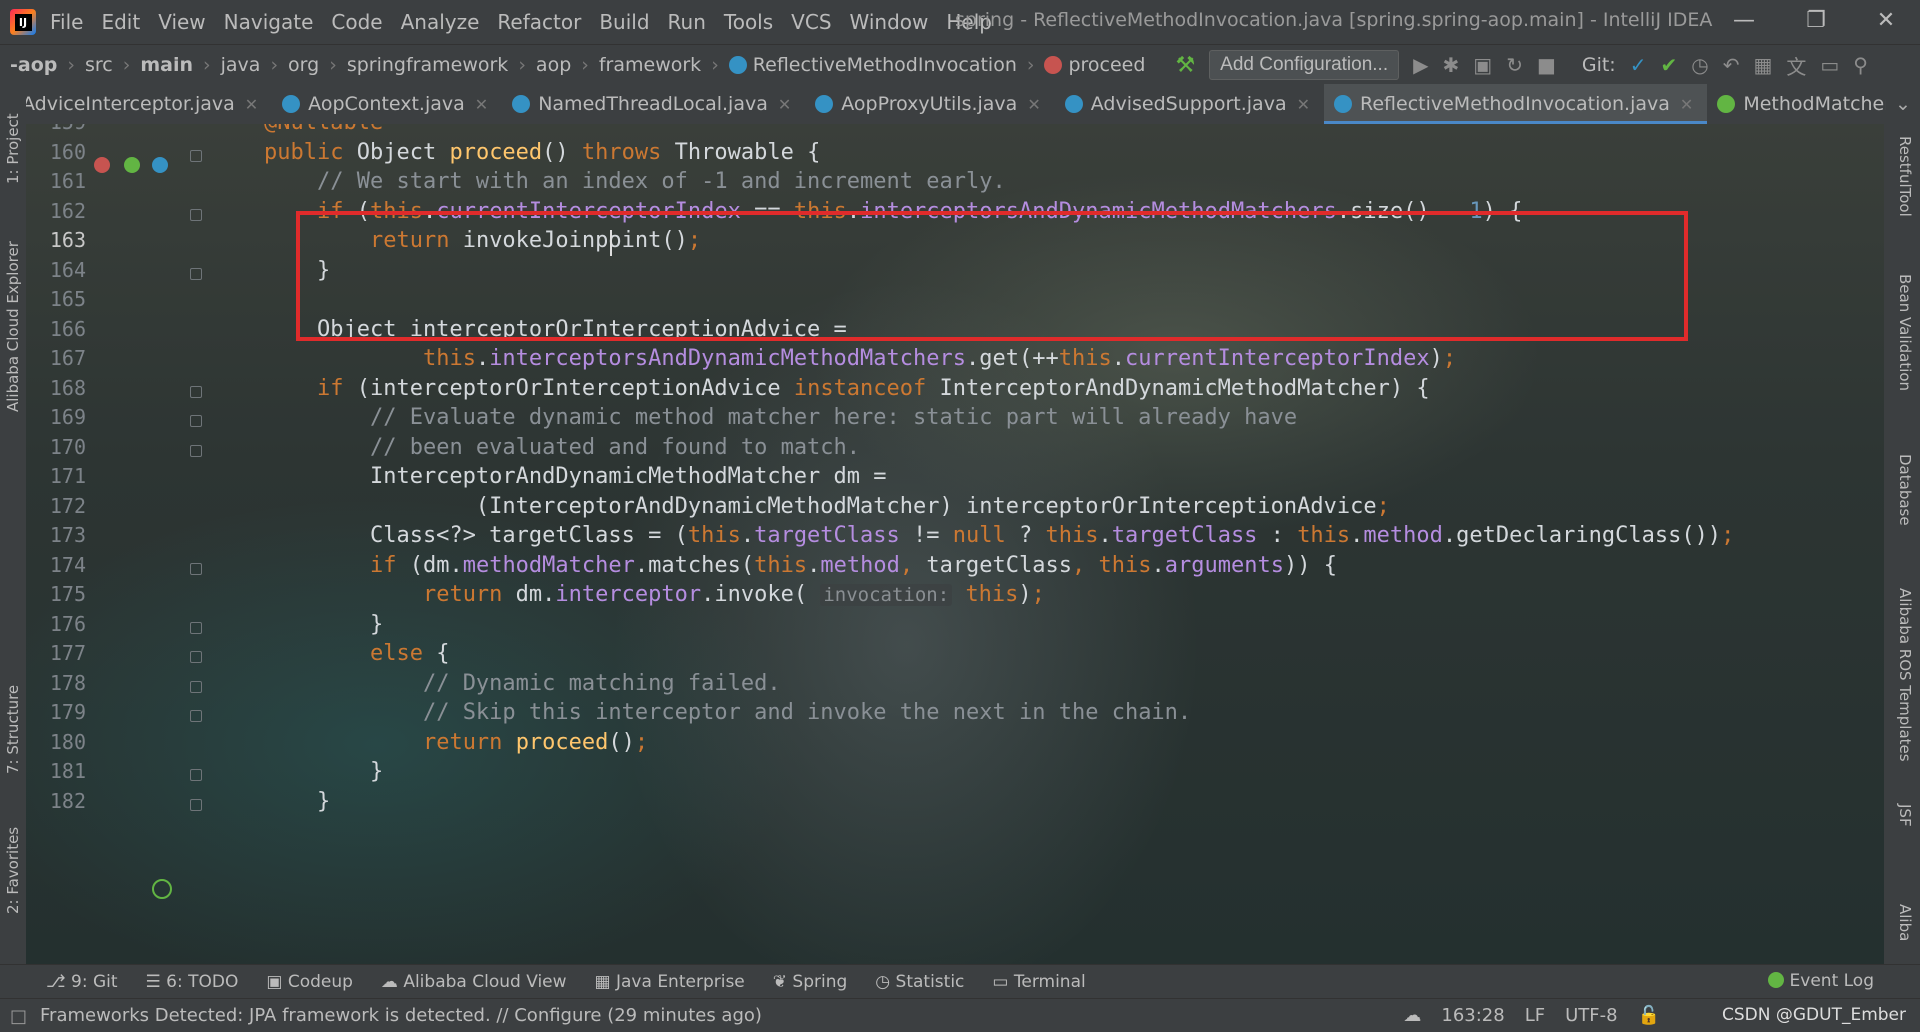  What do you see at coordinates (1796, 104) in the screenshot?
I see `editor-tab: MethodMatcher.java✕` at bounding box center [1796, 104].